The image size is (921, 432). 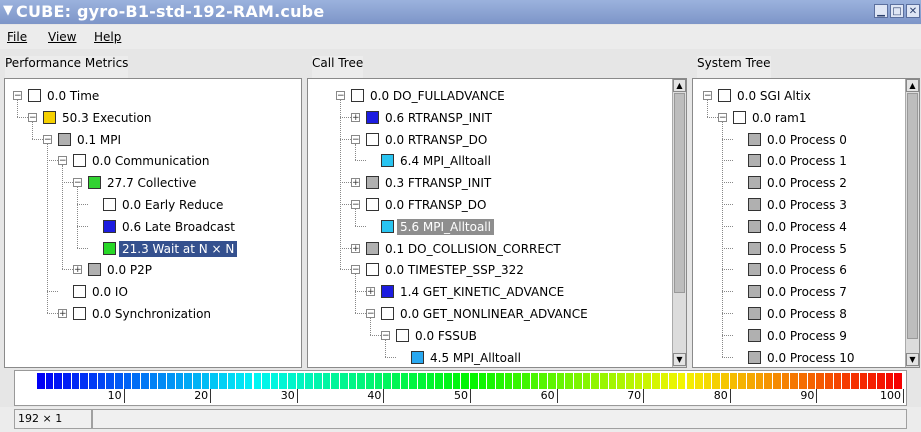 What do you see at coordinates (807, 249) in the screenshot?
I see `tree-node-label: 0.0 Process 5` at bounding box center [807, 249].